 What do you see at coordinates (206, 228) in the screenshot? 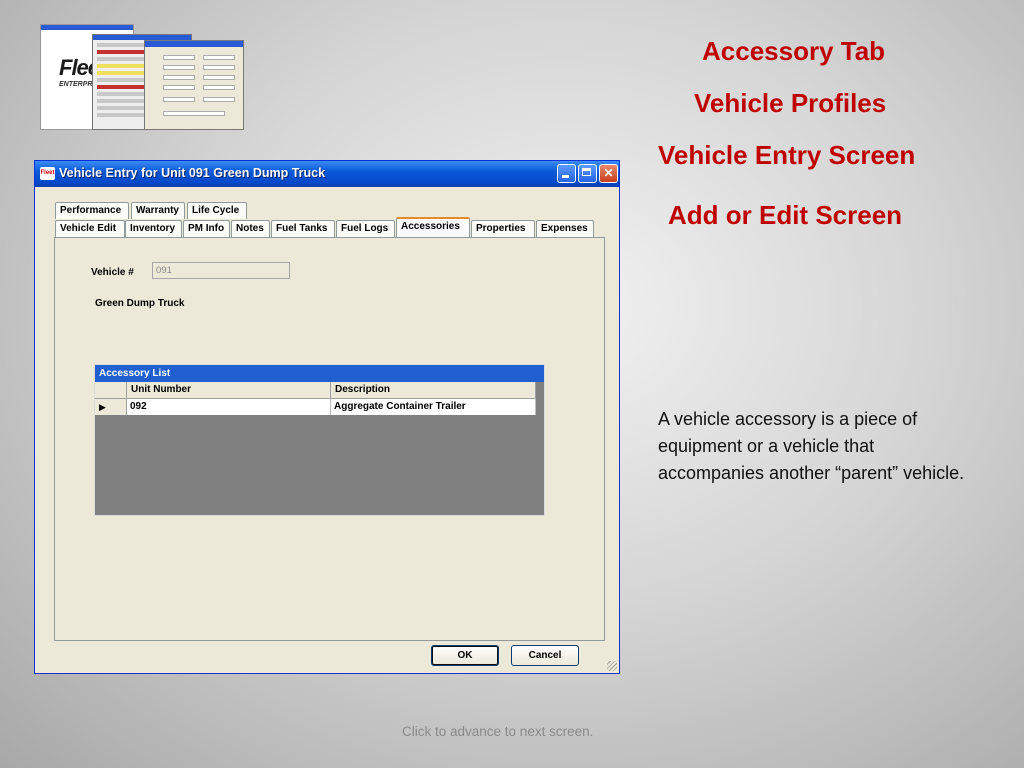
I see `tab-pm-info: PM Info` at bounding box center [206, 228].